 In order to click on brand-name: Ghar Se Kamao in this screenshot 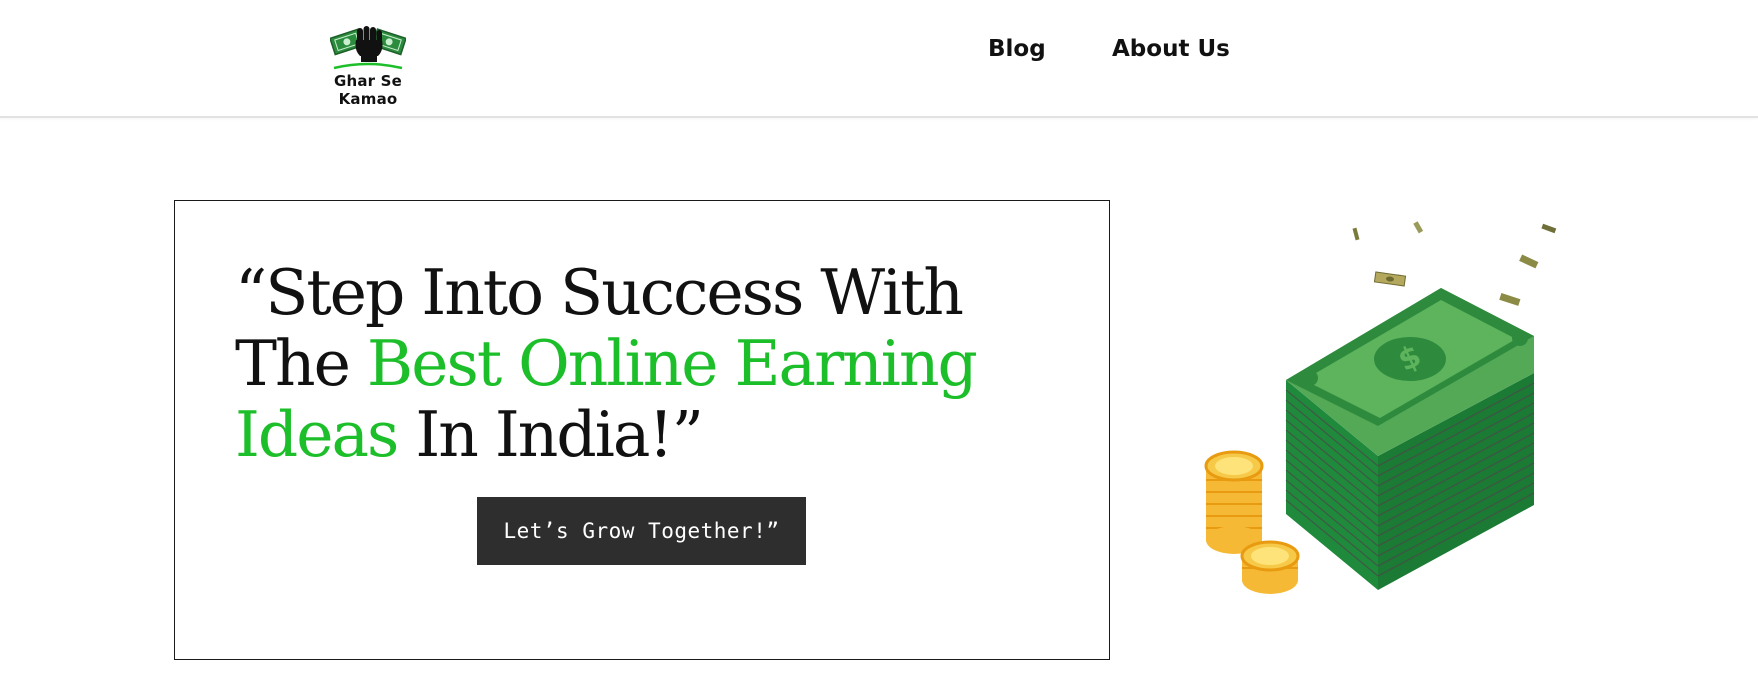, I will do `click(368, 90)`.